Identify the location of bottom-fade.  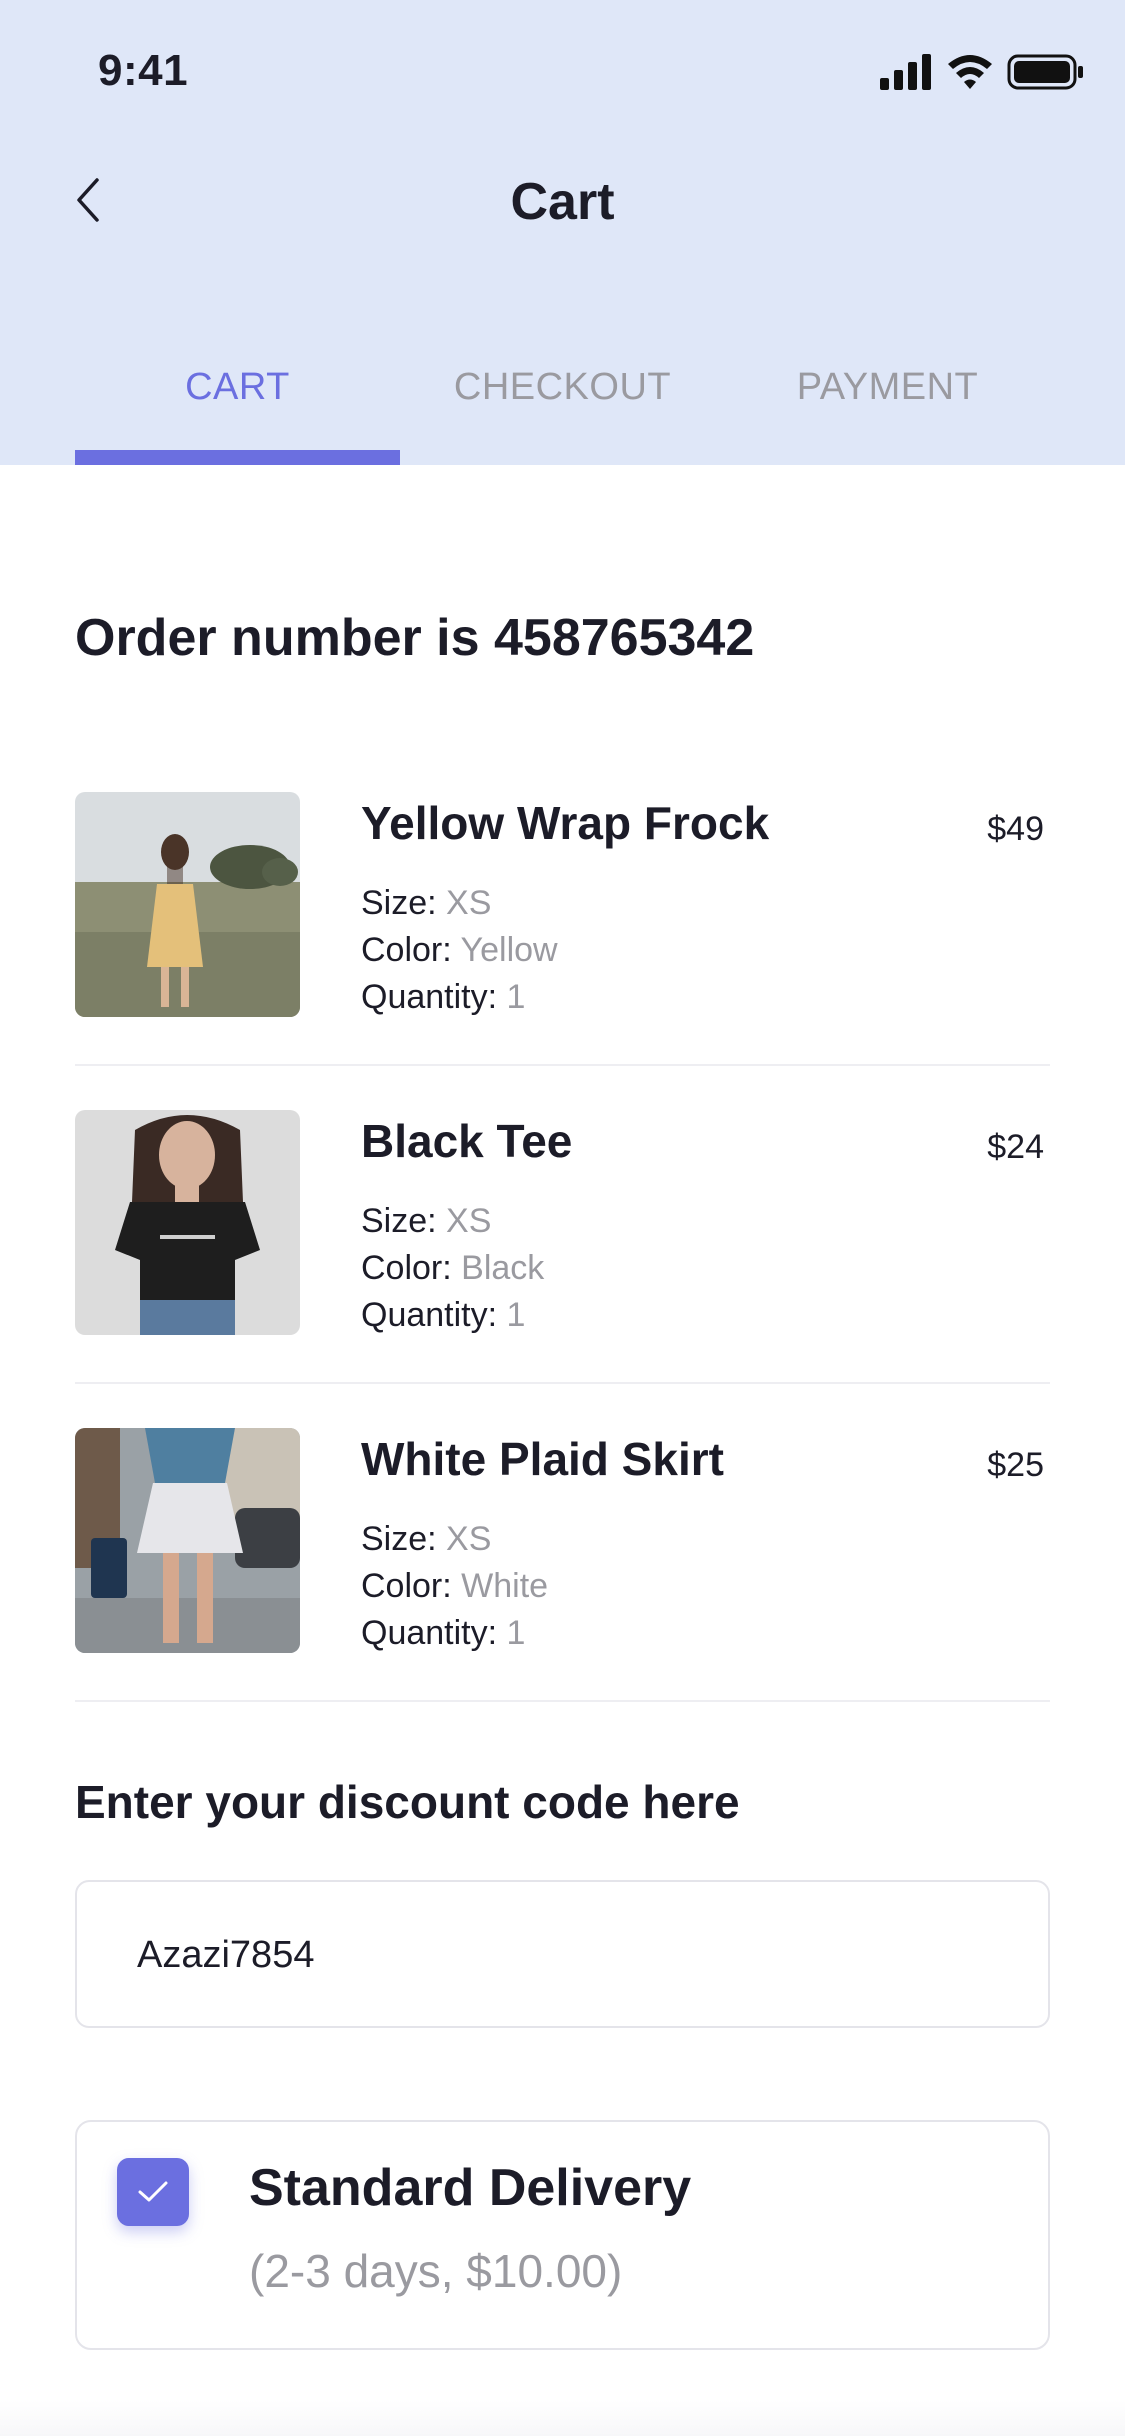
(562, 2418).